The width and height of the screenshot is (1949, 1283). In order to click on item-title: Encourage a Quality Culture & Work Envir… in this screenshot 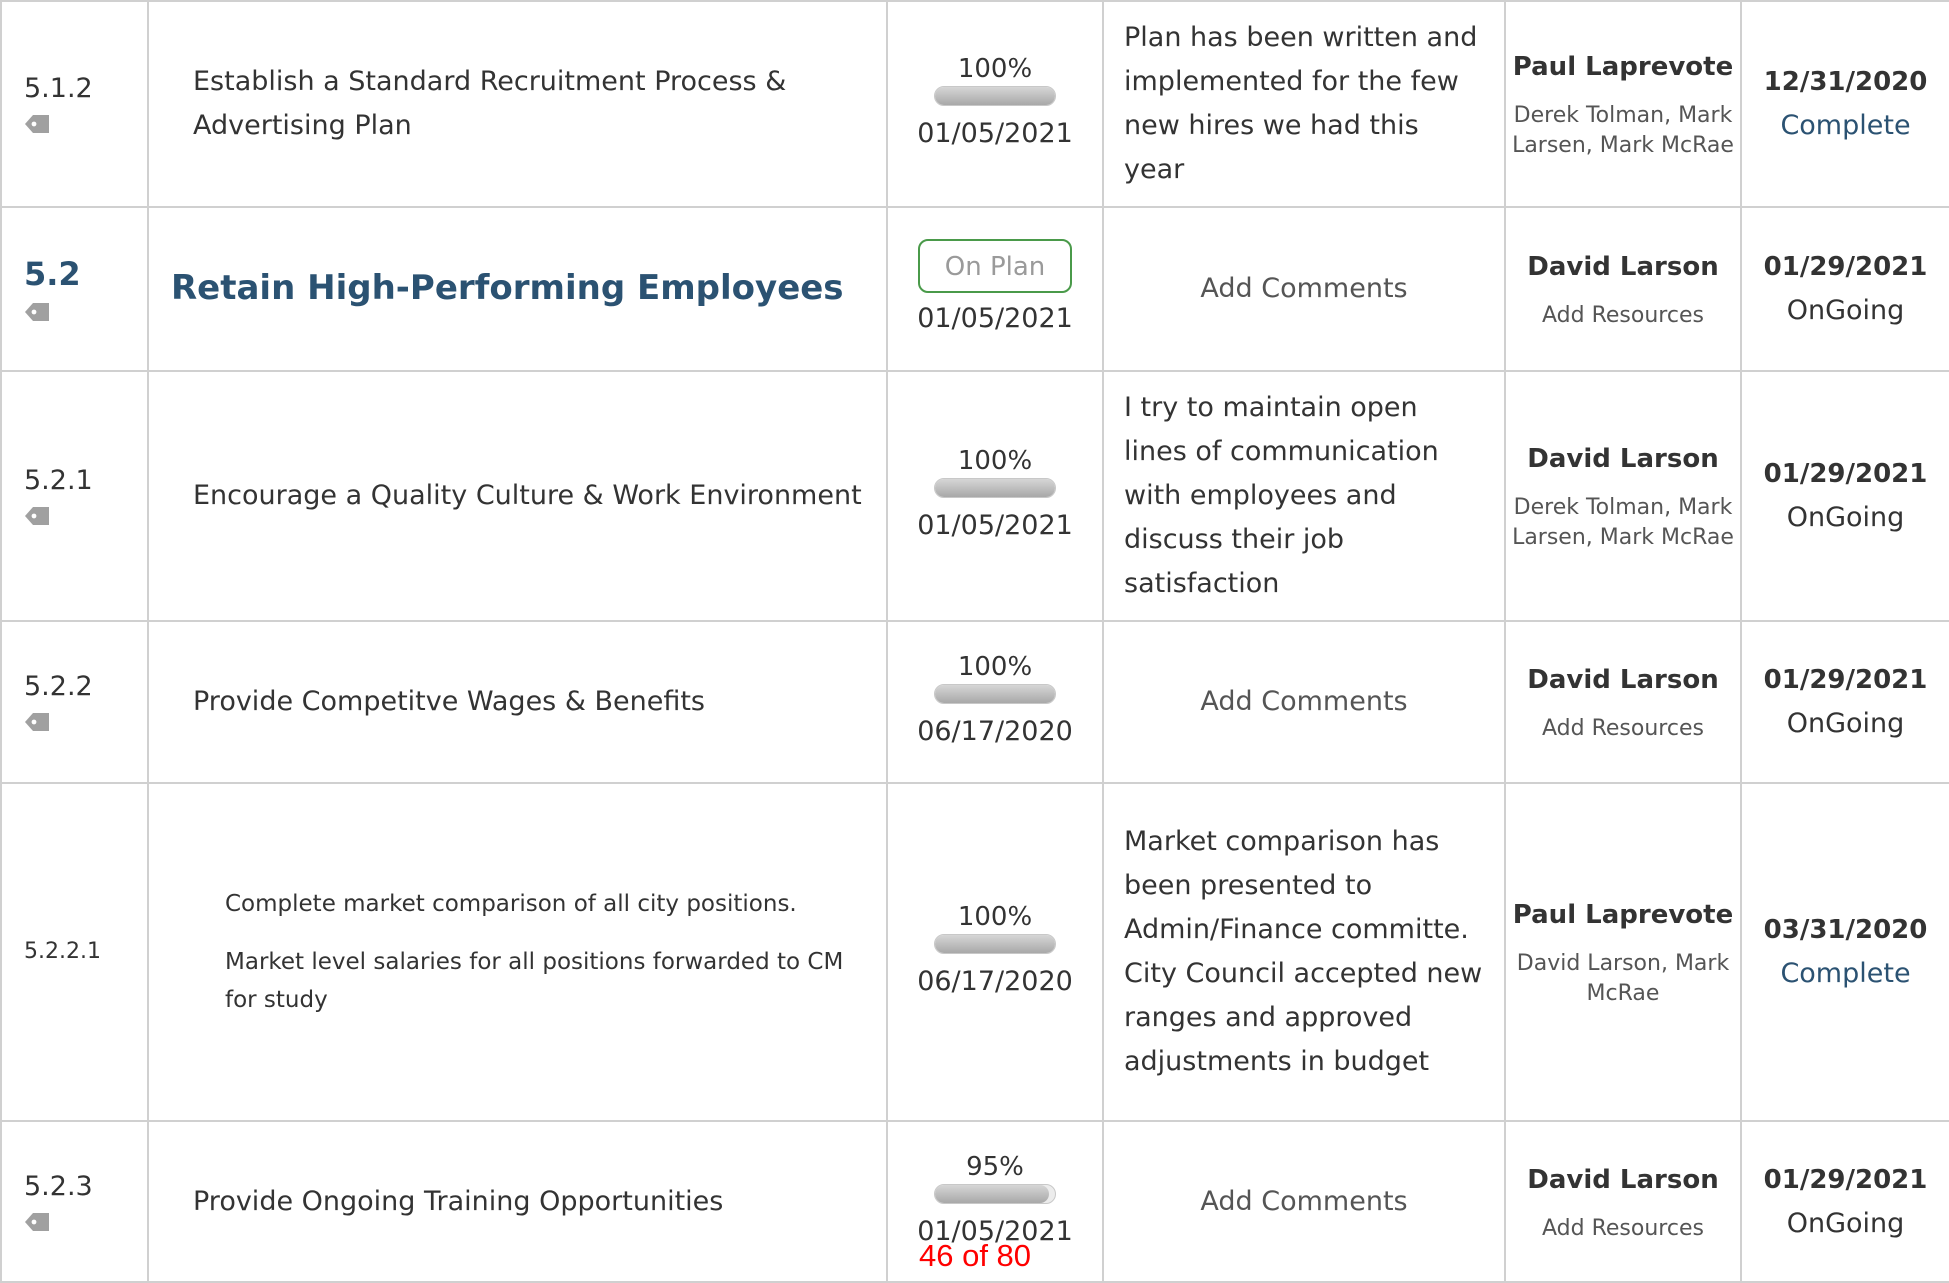, I will do `click(527, 495)`.